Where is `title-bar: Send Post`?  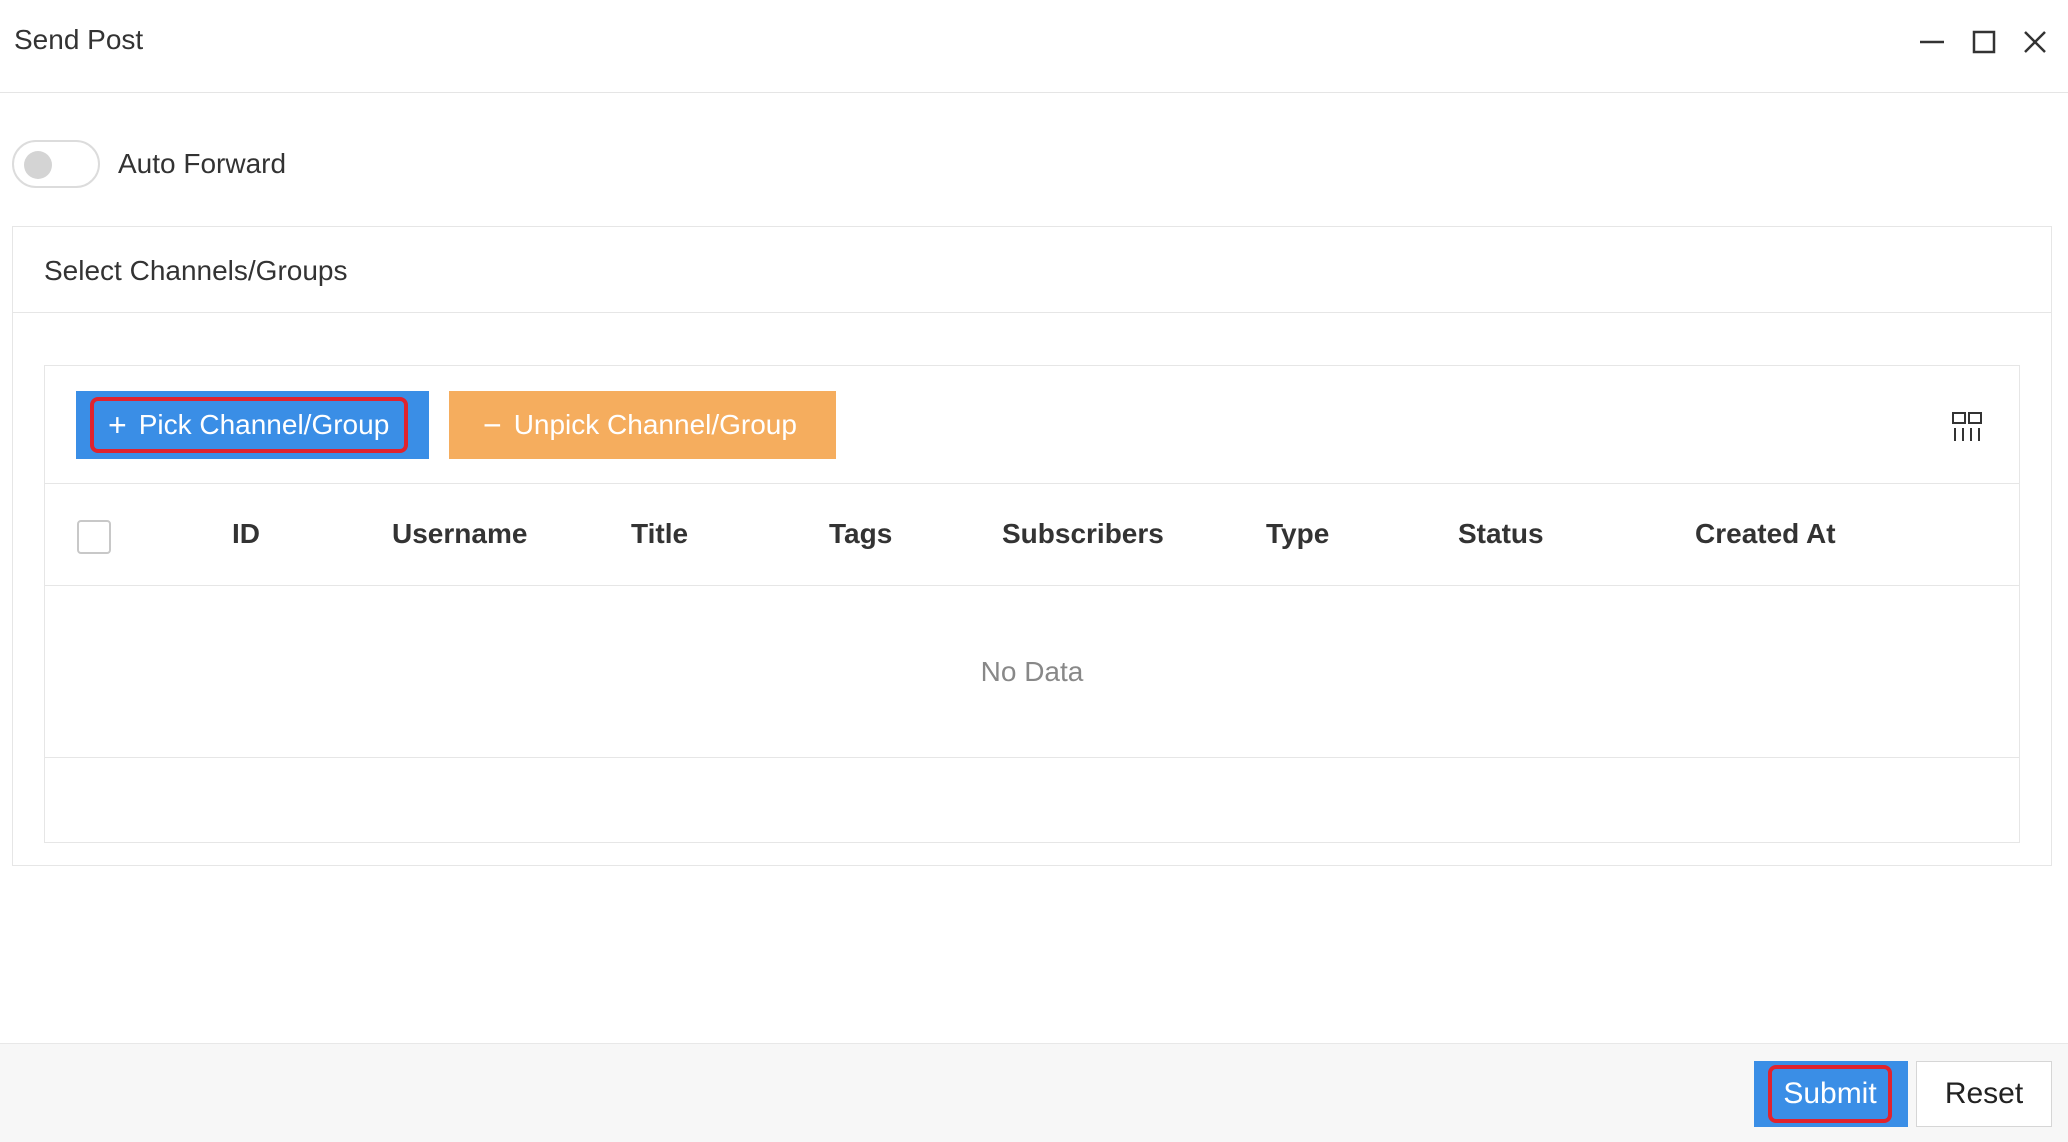
title-bar: Send Post is located at coordinates (1034, 46).